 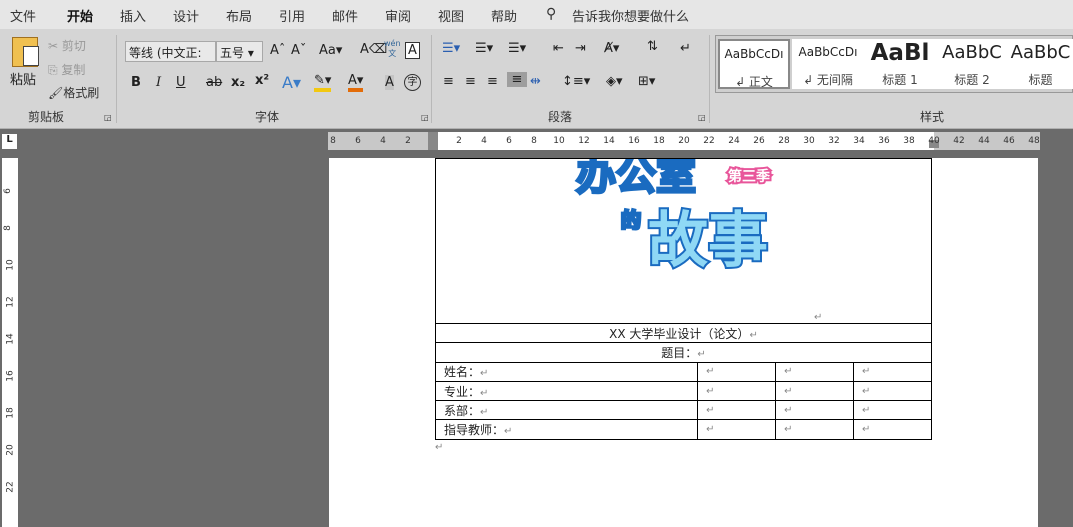 I want to click on style-normal: AaBbCcDı ↲ 正文, so click(x=754, y=64).